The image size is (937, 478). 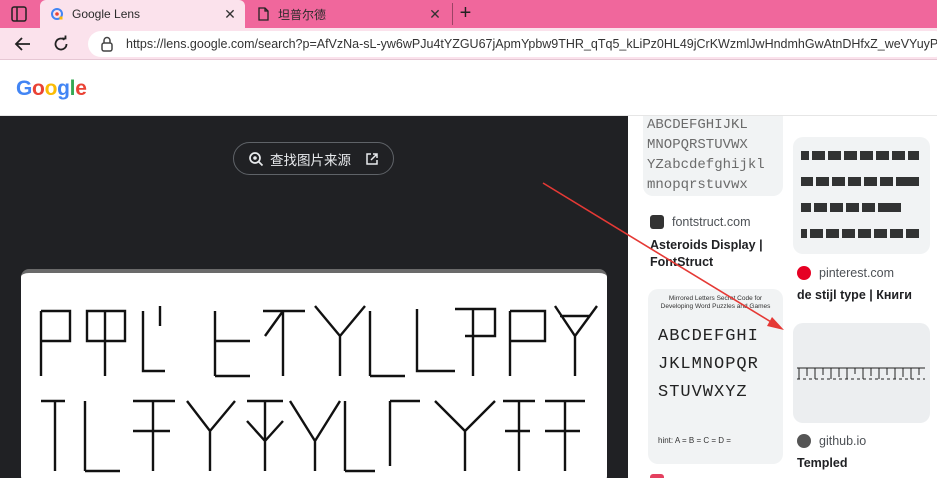 What do you see at coordinates (468, 88) in the screenshot?
I see `google-header: Google` at bounding box center [468, 88].